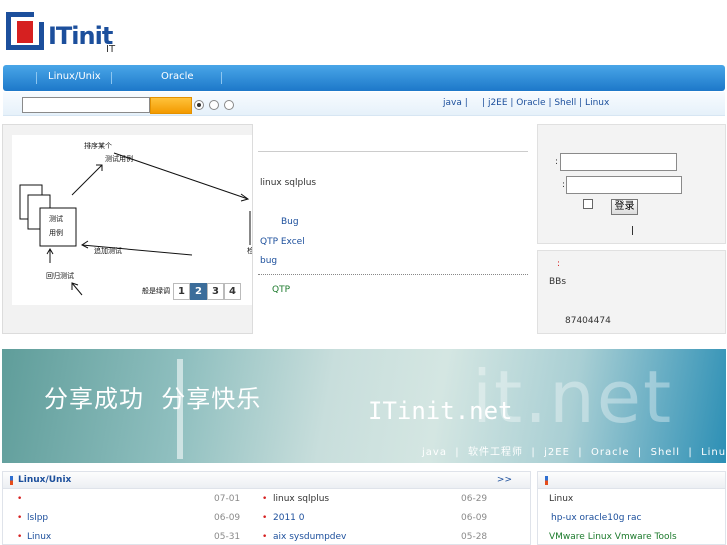 The image size is (727, 545). Describe the element at coordinates (624, 207) in the screenshot. I see `login-button: 登录` at that location.